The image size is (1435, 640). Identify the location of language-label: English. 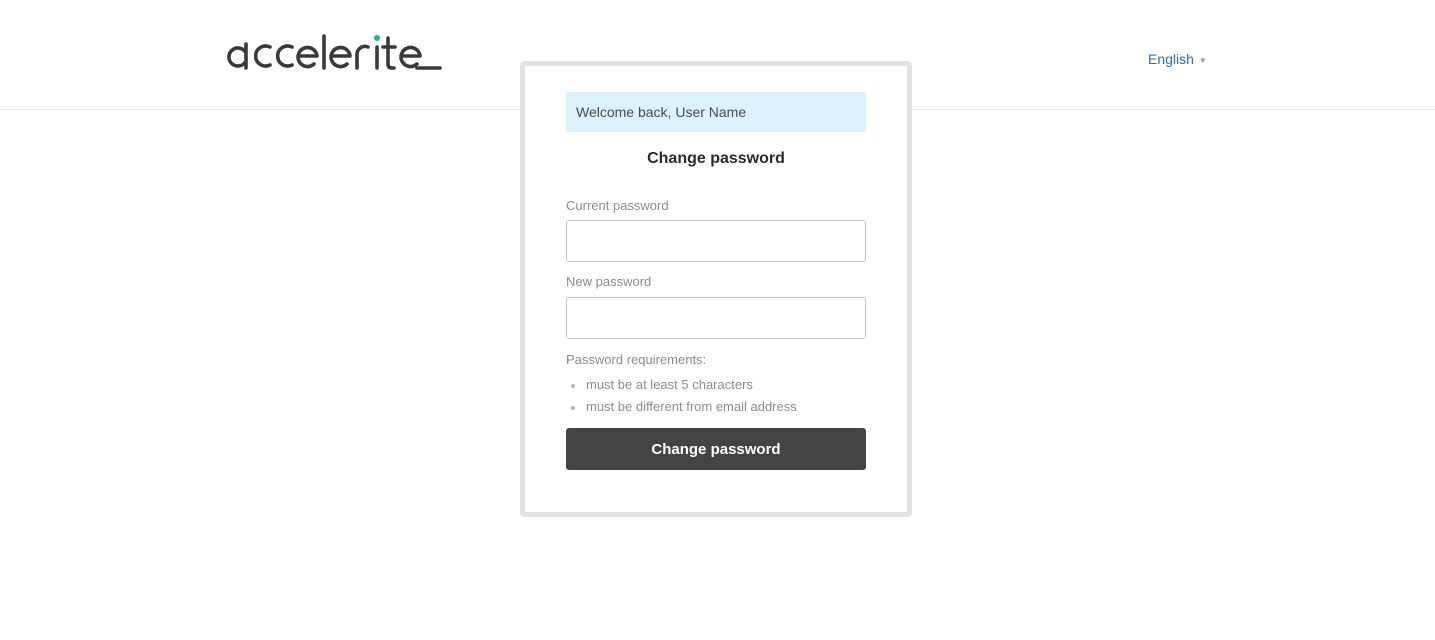
(1171, 59).